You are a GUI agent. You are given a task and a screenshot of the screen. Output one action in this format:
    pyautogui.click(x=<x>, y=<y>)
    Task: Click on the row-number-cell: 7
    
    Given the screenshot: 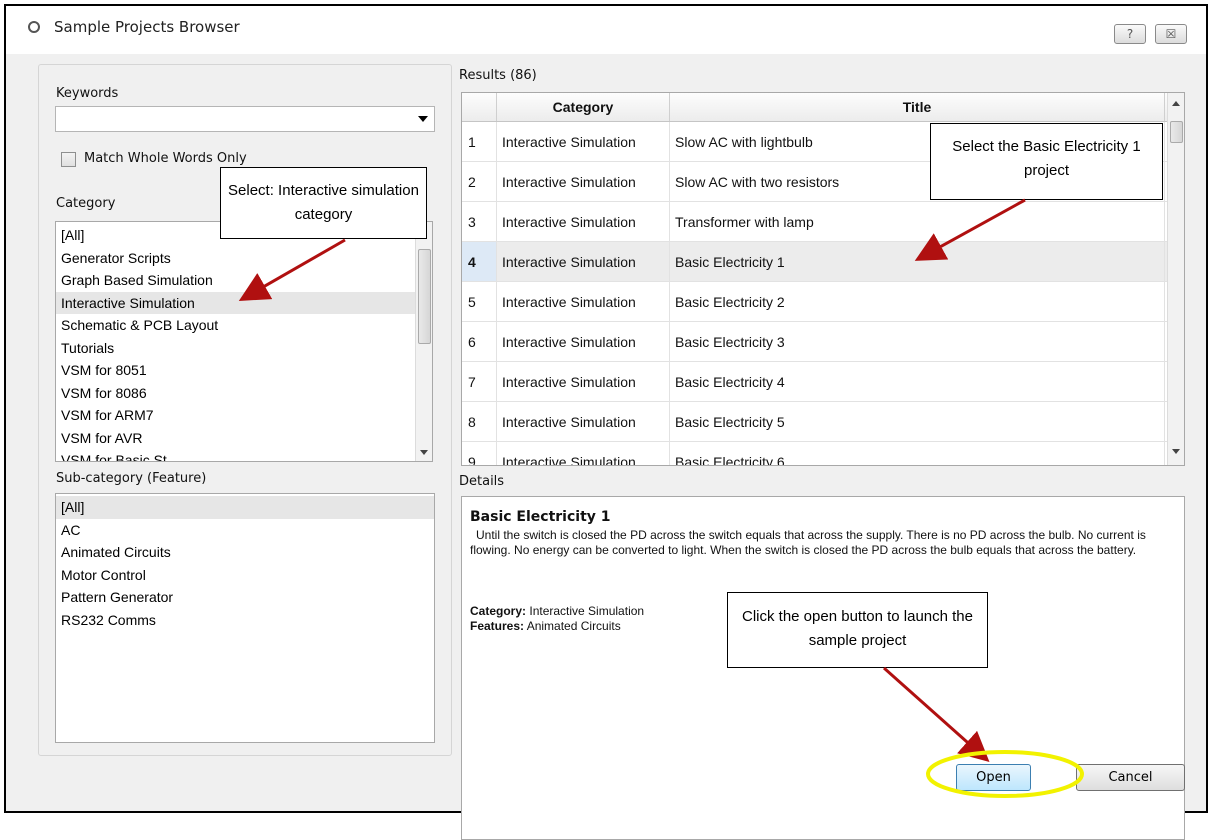 What is the action you would take?
    pyautogui.click(x=479, y=381)
    